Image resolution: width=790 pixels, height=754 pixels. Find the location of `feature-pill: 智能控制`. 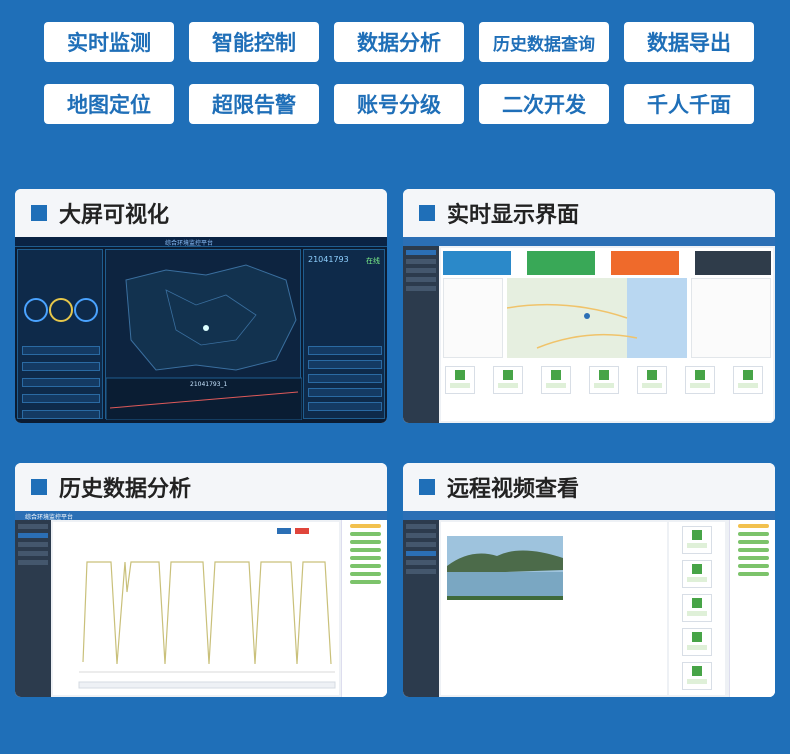

feature-pill: 智能控制 is located at coordinates (254, 42).